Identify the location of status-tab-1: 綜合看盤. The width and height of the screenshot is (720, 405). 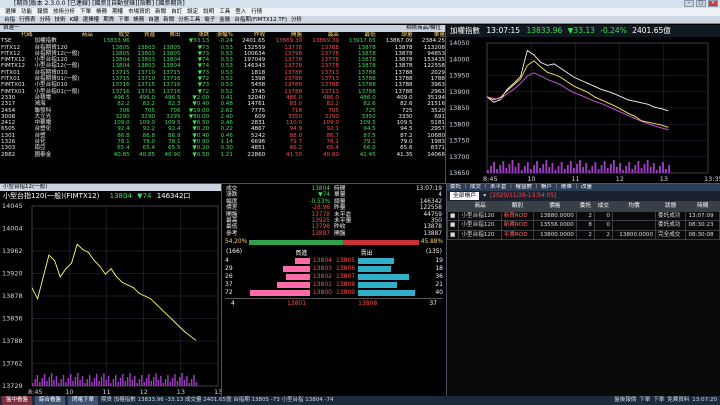
(50, 400).